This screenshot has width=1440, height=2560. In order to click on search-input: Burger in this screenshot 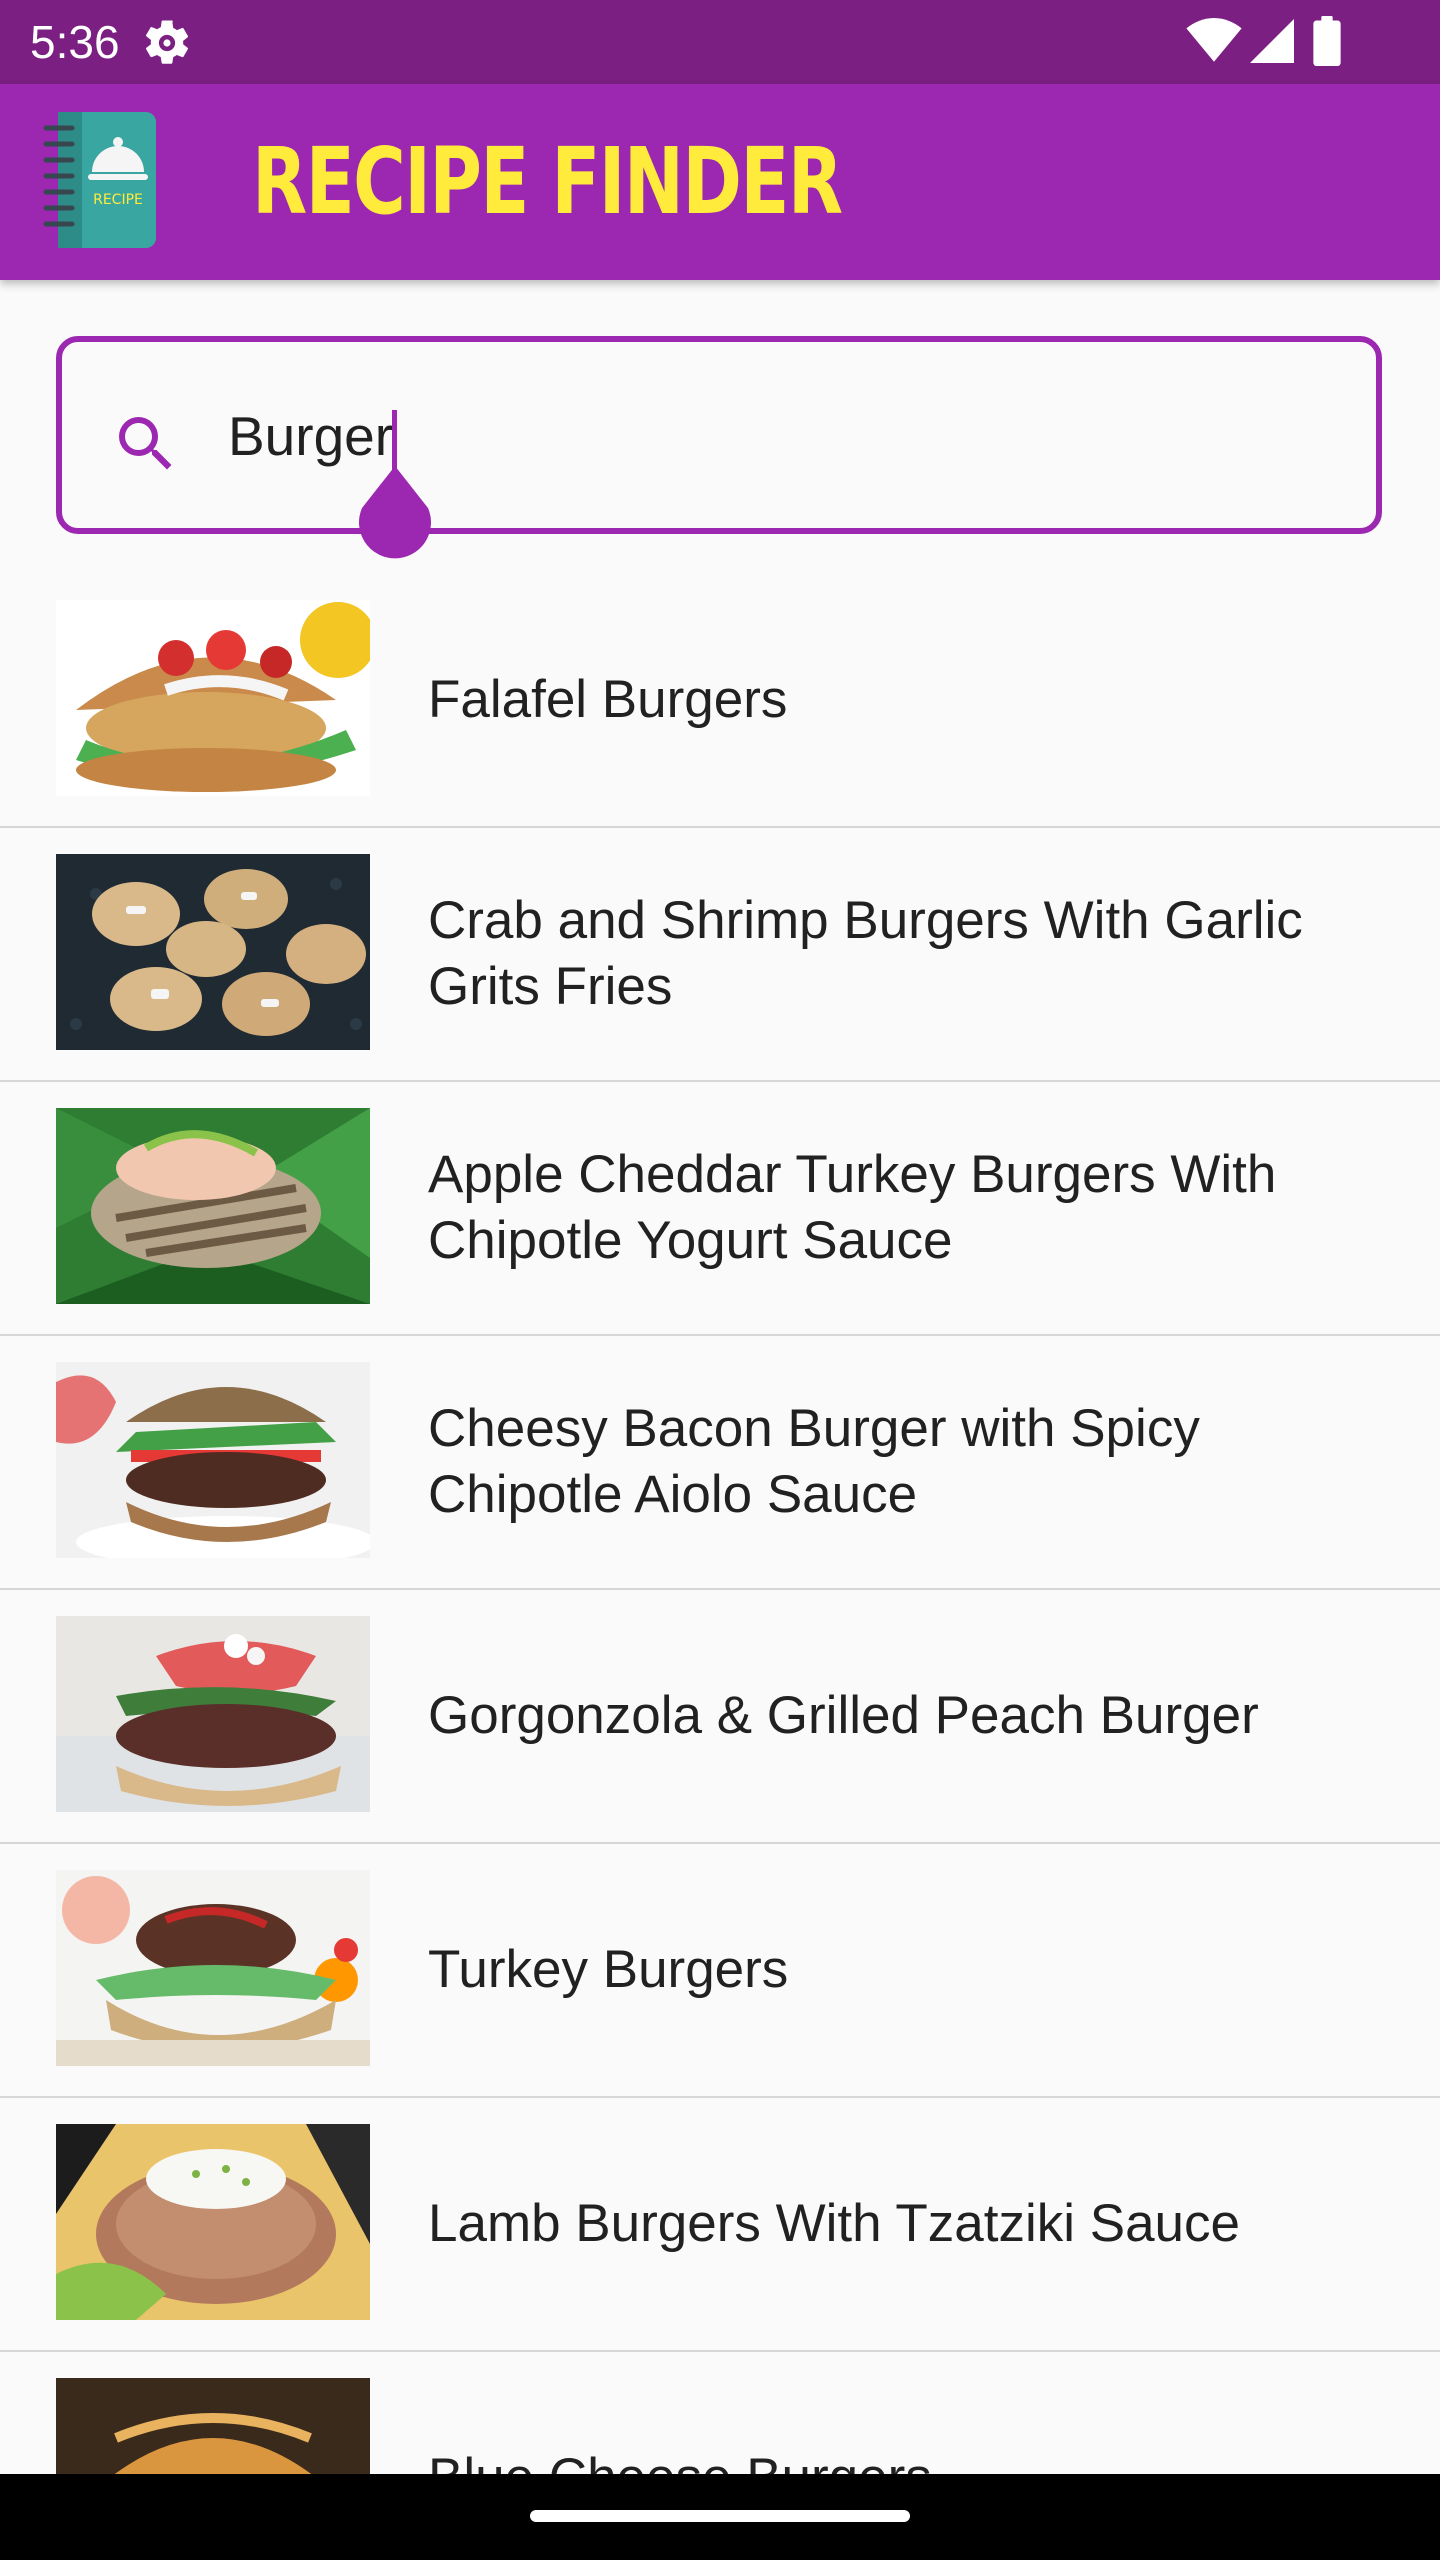, I will do `click(719, 447)`.